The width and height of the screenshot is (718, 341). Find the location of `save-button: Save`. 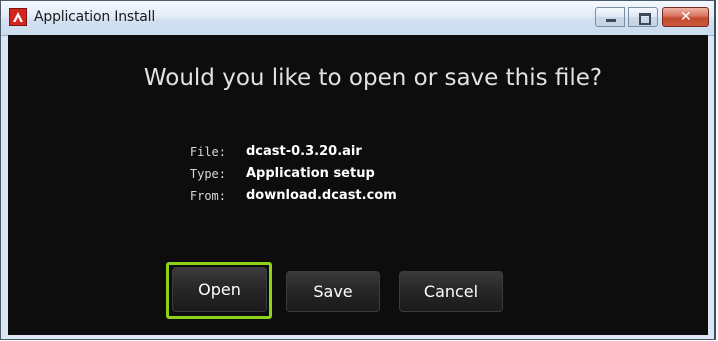

save-button: Save is located at coordinates (333, 291).